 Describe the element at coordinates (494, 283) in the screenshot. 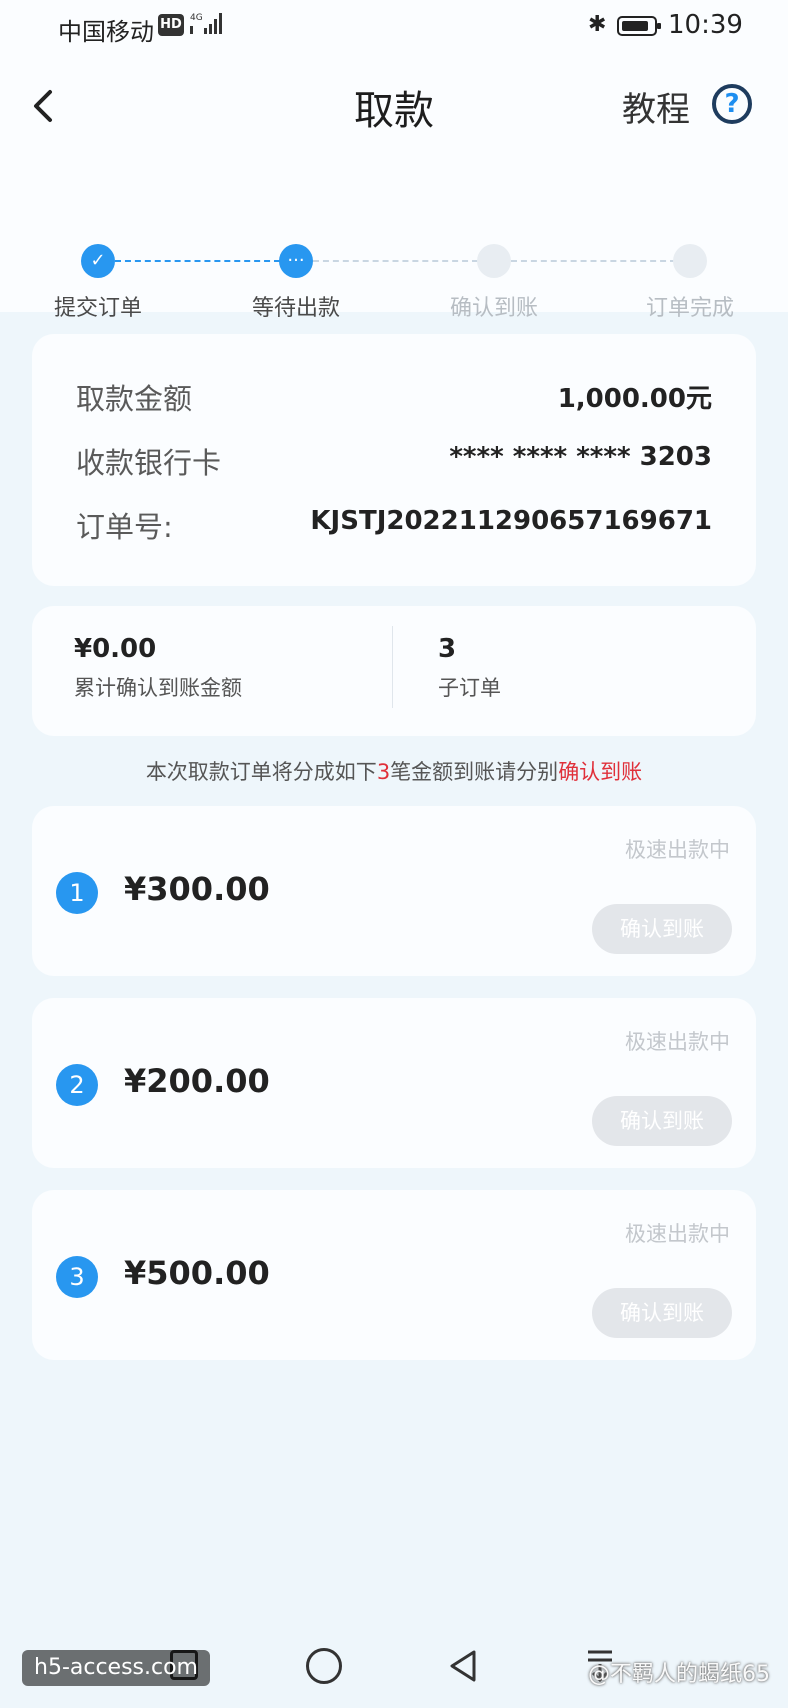

I see `step-confirm-receipt: 确认到账` at that location.